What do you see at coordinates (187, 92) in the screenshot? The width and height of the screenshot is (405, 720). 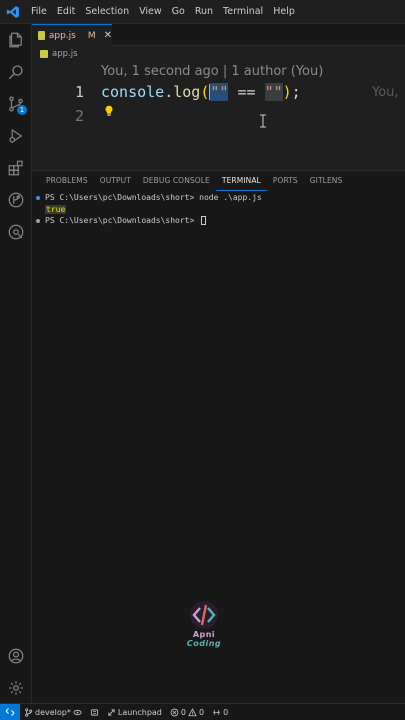 I see `code-method: log` at bounding box center [187, 92].